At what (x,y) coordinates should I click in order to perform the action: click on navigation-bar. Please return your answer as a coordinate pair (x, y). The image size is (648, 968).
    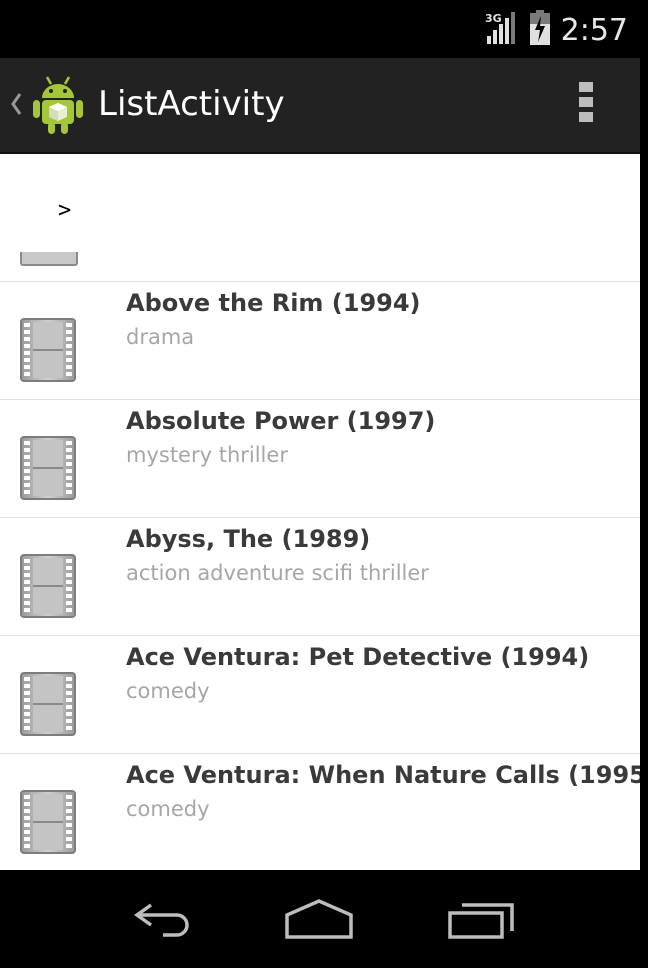
    Looking at the image, I should click on (324, 919).